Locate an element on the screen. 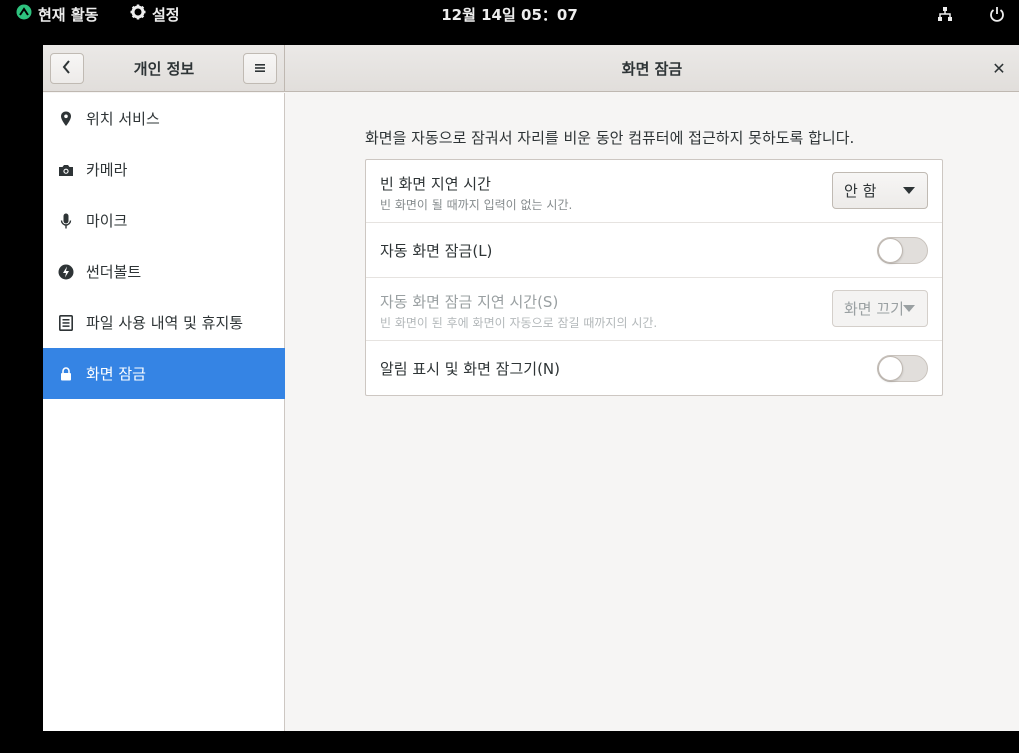  network-wired-icon is located at coordinates (945, 14).